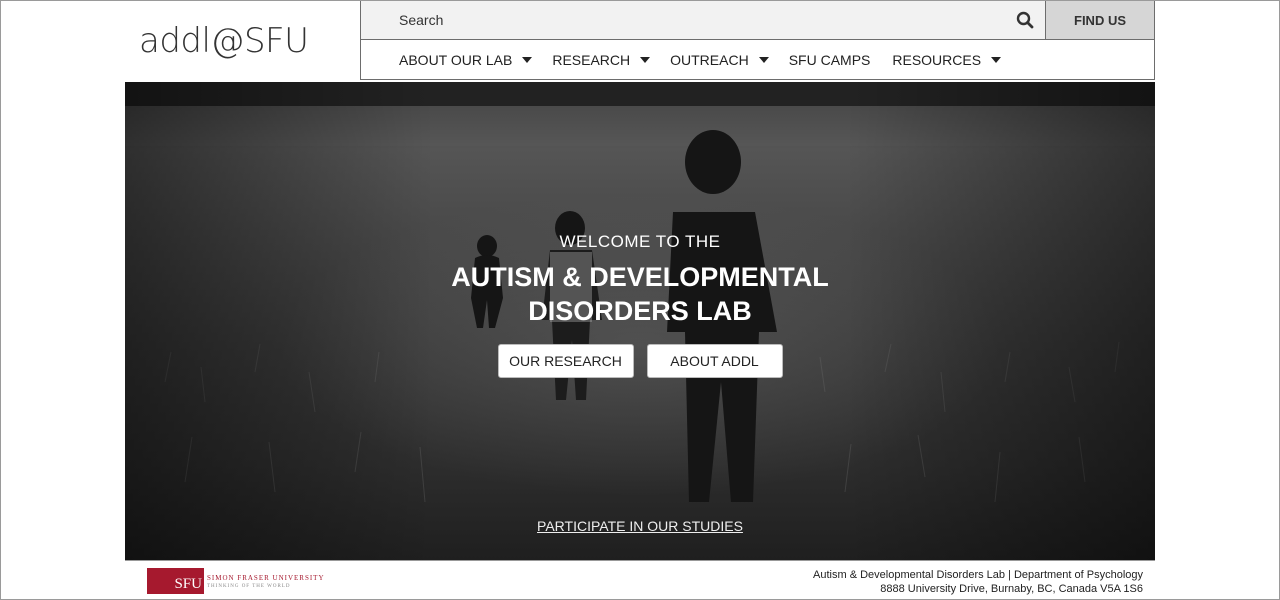  I want to click on participate-container: PARTICIPATE IN OUR STUDIES, so click(640, 527).